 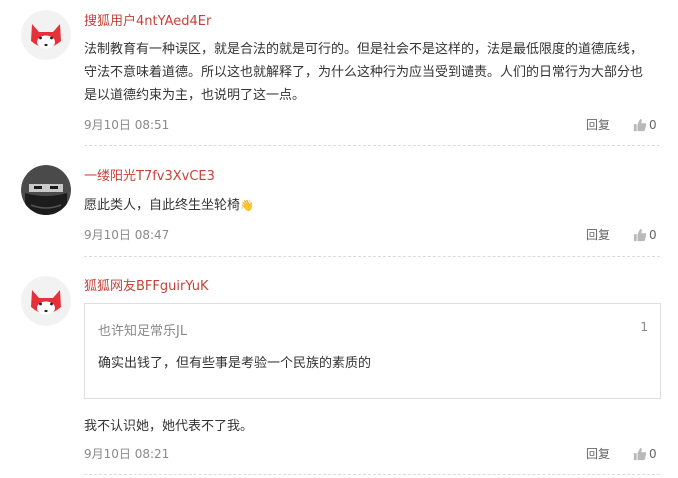 I want to click on comment-text-line: 愿此类人，自此终生坐轮椅👋, so click(x=369, y=205).